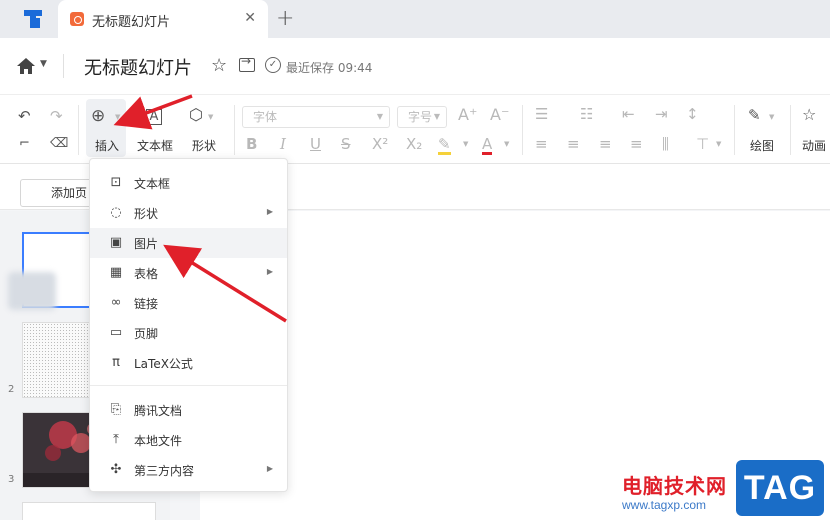 Image resolution: width=830 pixels, height=520 pixels. What do you see at coordinates (665, 144) in the screenshot?
I see `distribute-icon: ⫼` at bounding box center [665, 144].